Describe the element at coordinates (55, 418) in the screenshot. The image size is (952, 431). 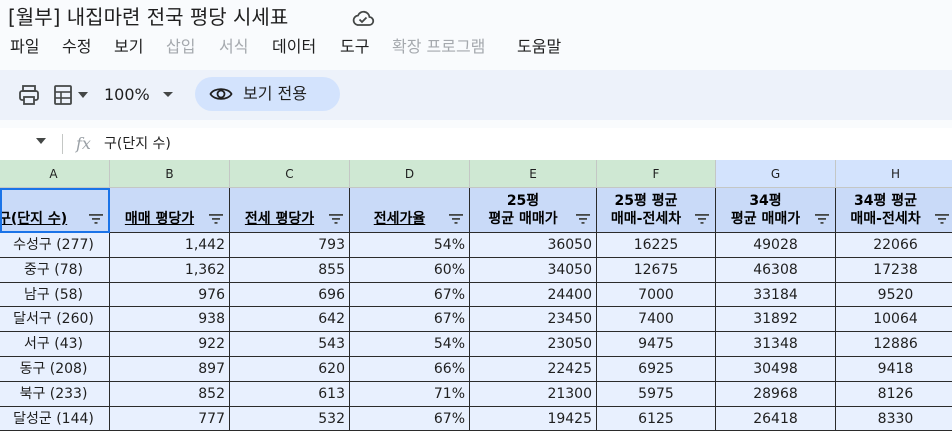
I see `cell-a9: 달성군 (144)` at that location.